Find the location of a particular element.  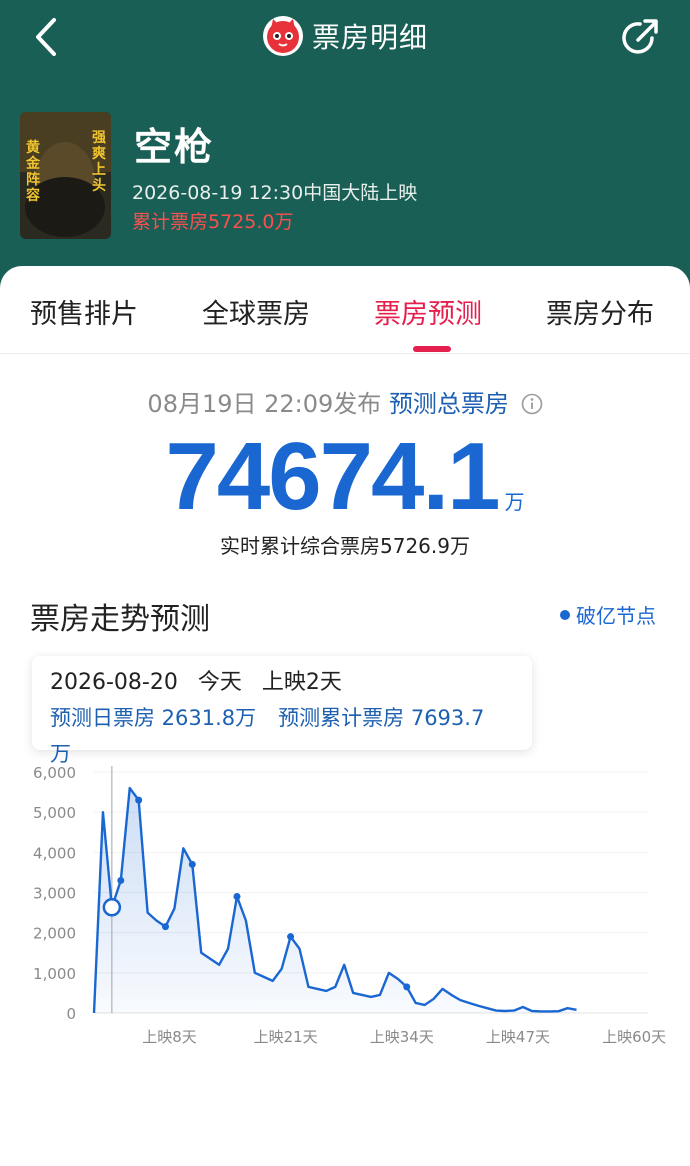

tooltip-date: 2026-08-20 is located at coordinates (114, 682).